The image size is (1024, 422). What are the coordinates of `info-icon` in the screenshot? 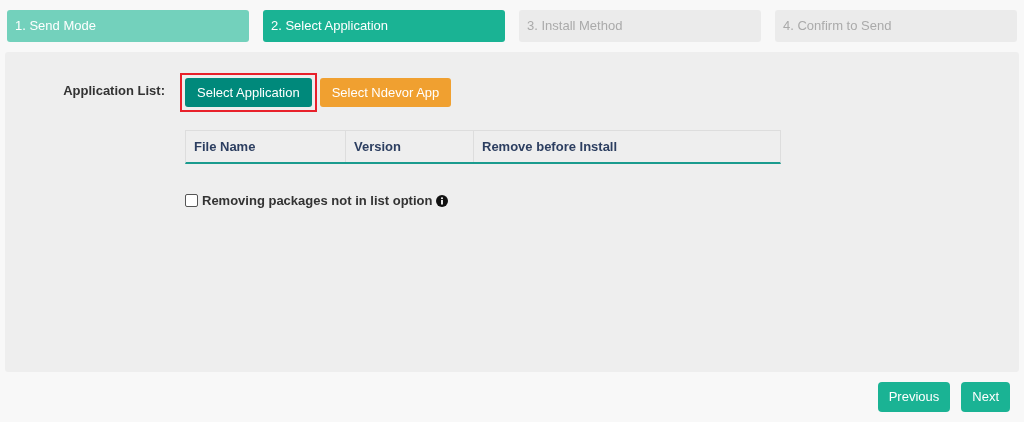 It's located at (442, 200).